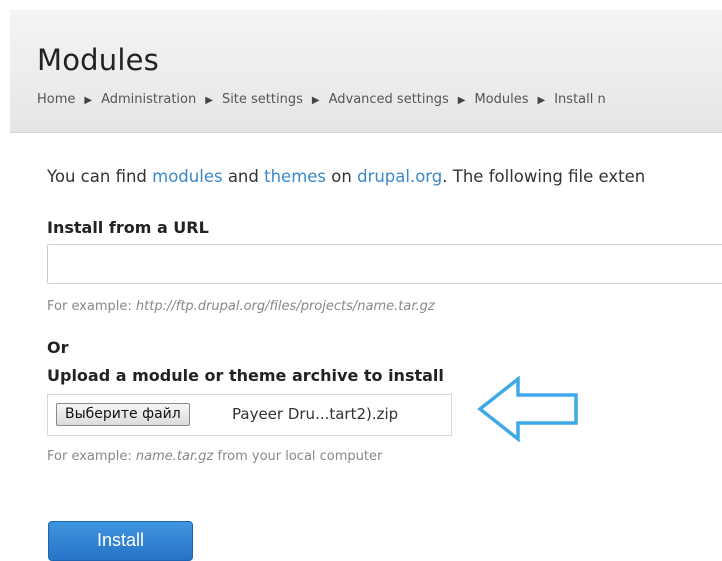  Describe the element at coordinates (128, 227) in the screenshot. I see `install-url-label: Install from a URL` at that location.